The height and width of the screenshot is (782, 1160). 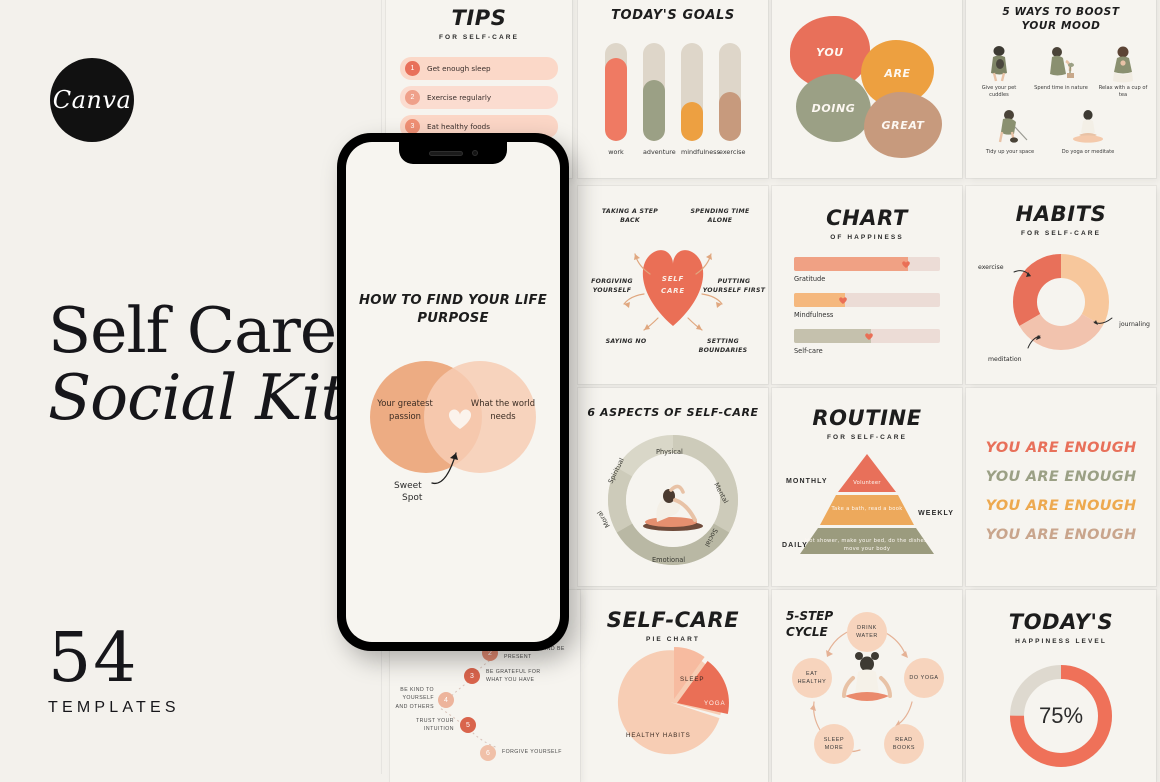 What do you see at coordinates (1061, 535) in the screenshot?
I see `affirmation-line-4: YOU ARE ENOUGH` at bounding box center [1061, 535].